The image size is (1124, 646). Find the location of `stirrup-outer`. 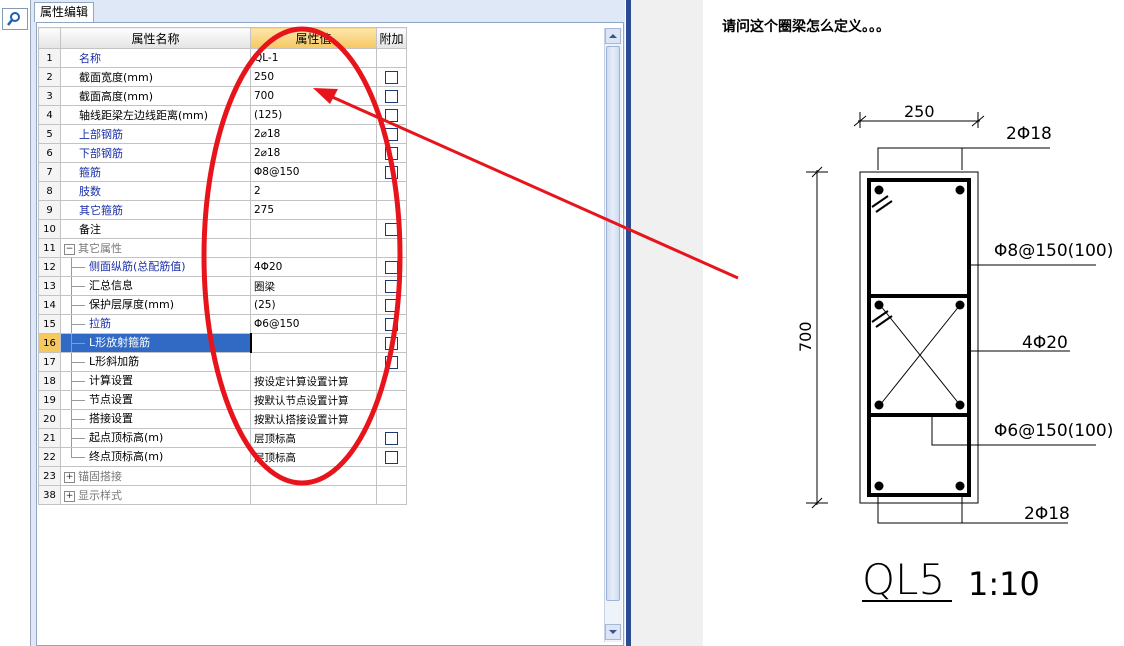

stirrup-outer is located at coordinates (919, 337).